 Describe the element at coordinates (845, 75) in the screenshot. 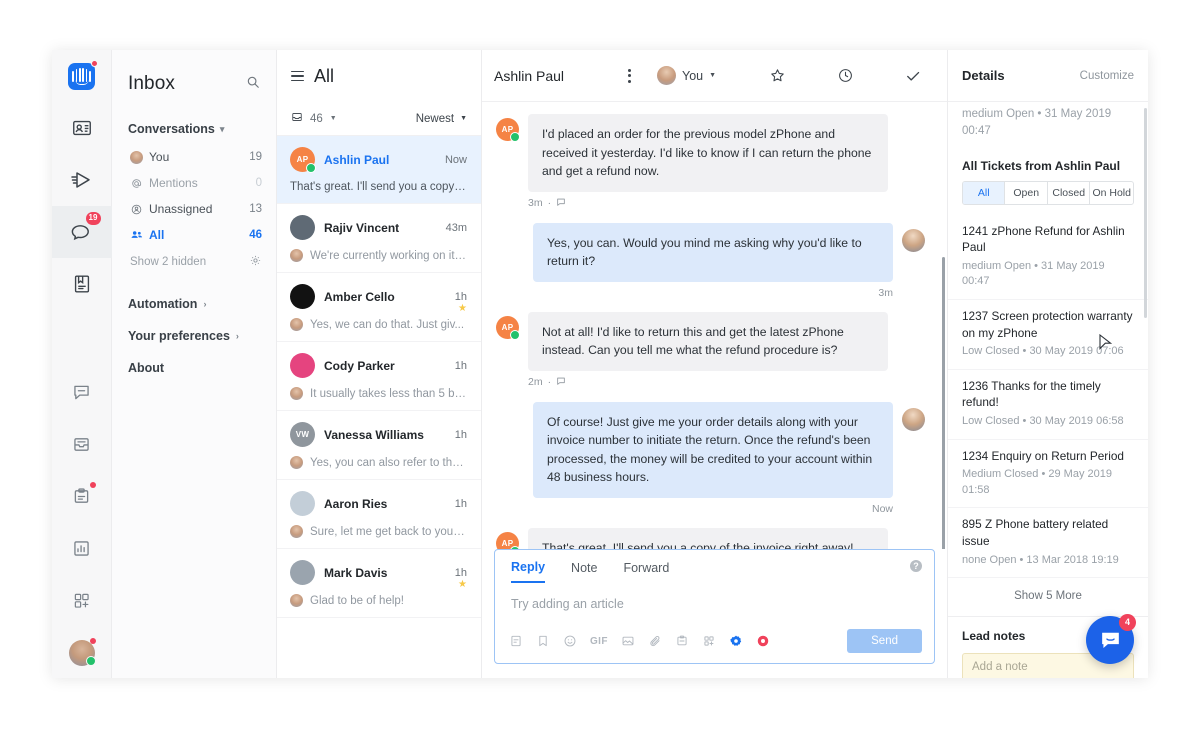

I see `snooze-clock-icon` at that location.